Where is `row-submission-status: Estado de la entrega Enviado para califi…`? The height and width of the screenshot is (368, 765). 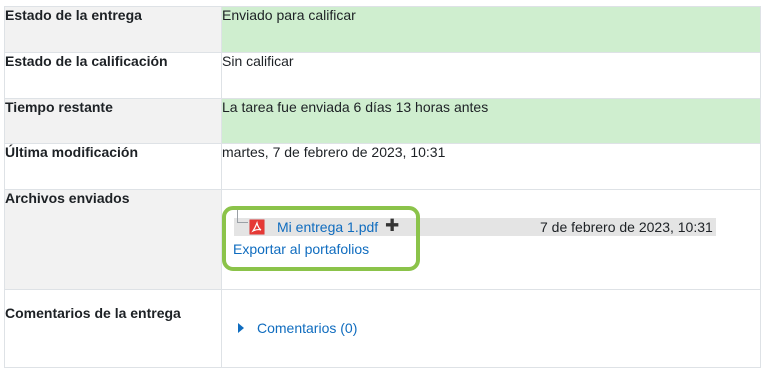 row-submission-status: Estado de la entrega Enviado para califi… is located at coordinates (382, 29).